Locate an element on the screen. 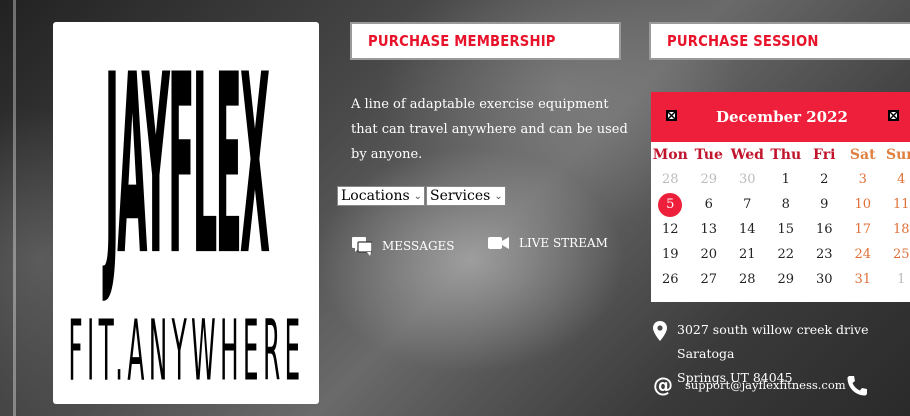  calendar-day-number: 18 is located at coordinates (901, 229).